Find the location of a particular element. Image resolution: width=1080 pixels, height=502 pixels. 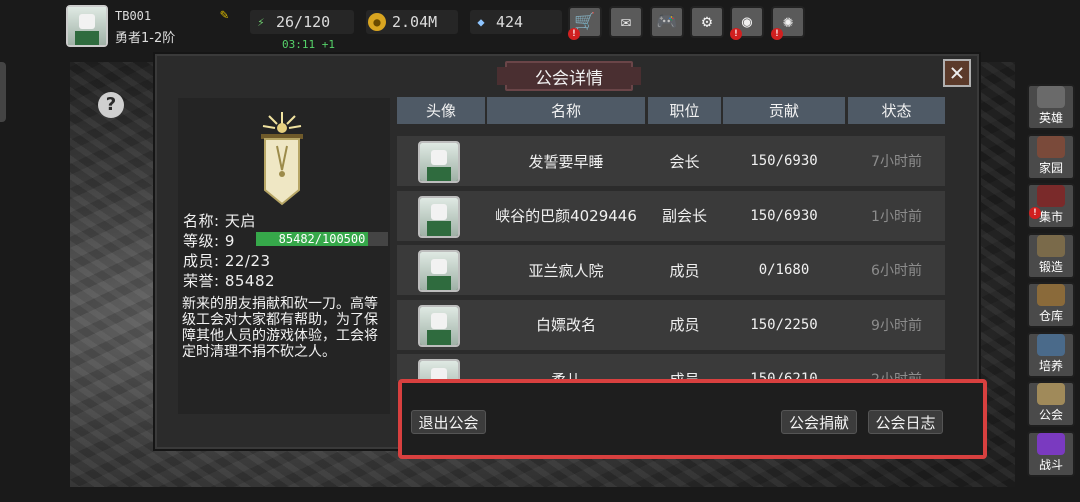

member-contribution: 0/1680 is located at coordinates (784, 270).